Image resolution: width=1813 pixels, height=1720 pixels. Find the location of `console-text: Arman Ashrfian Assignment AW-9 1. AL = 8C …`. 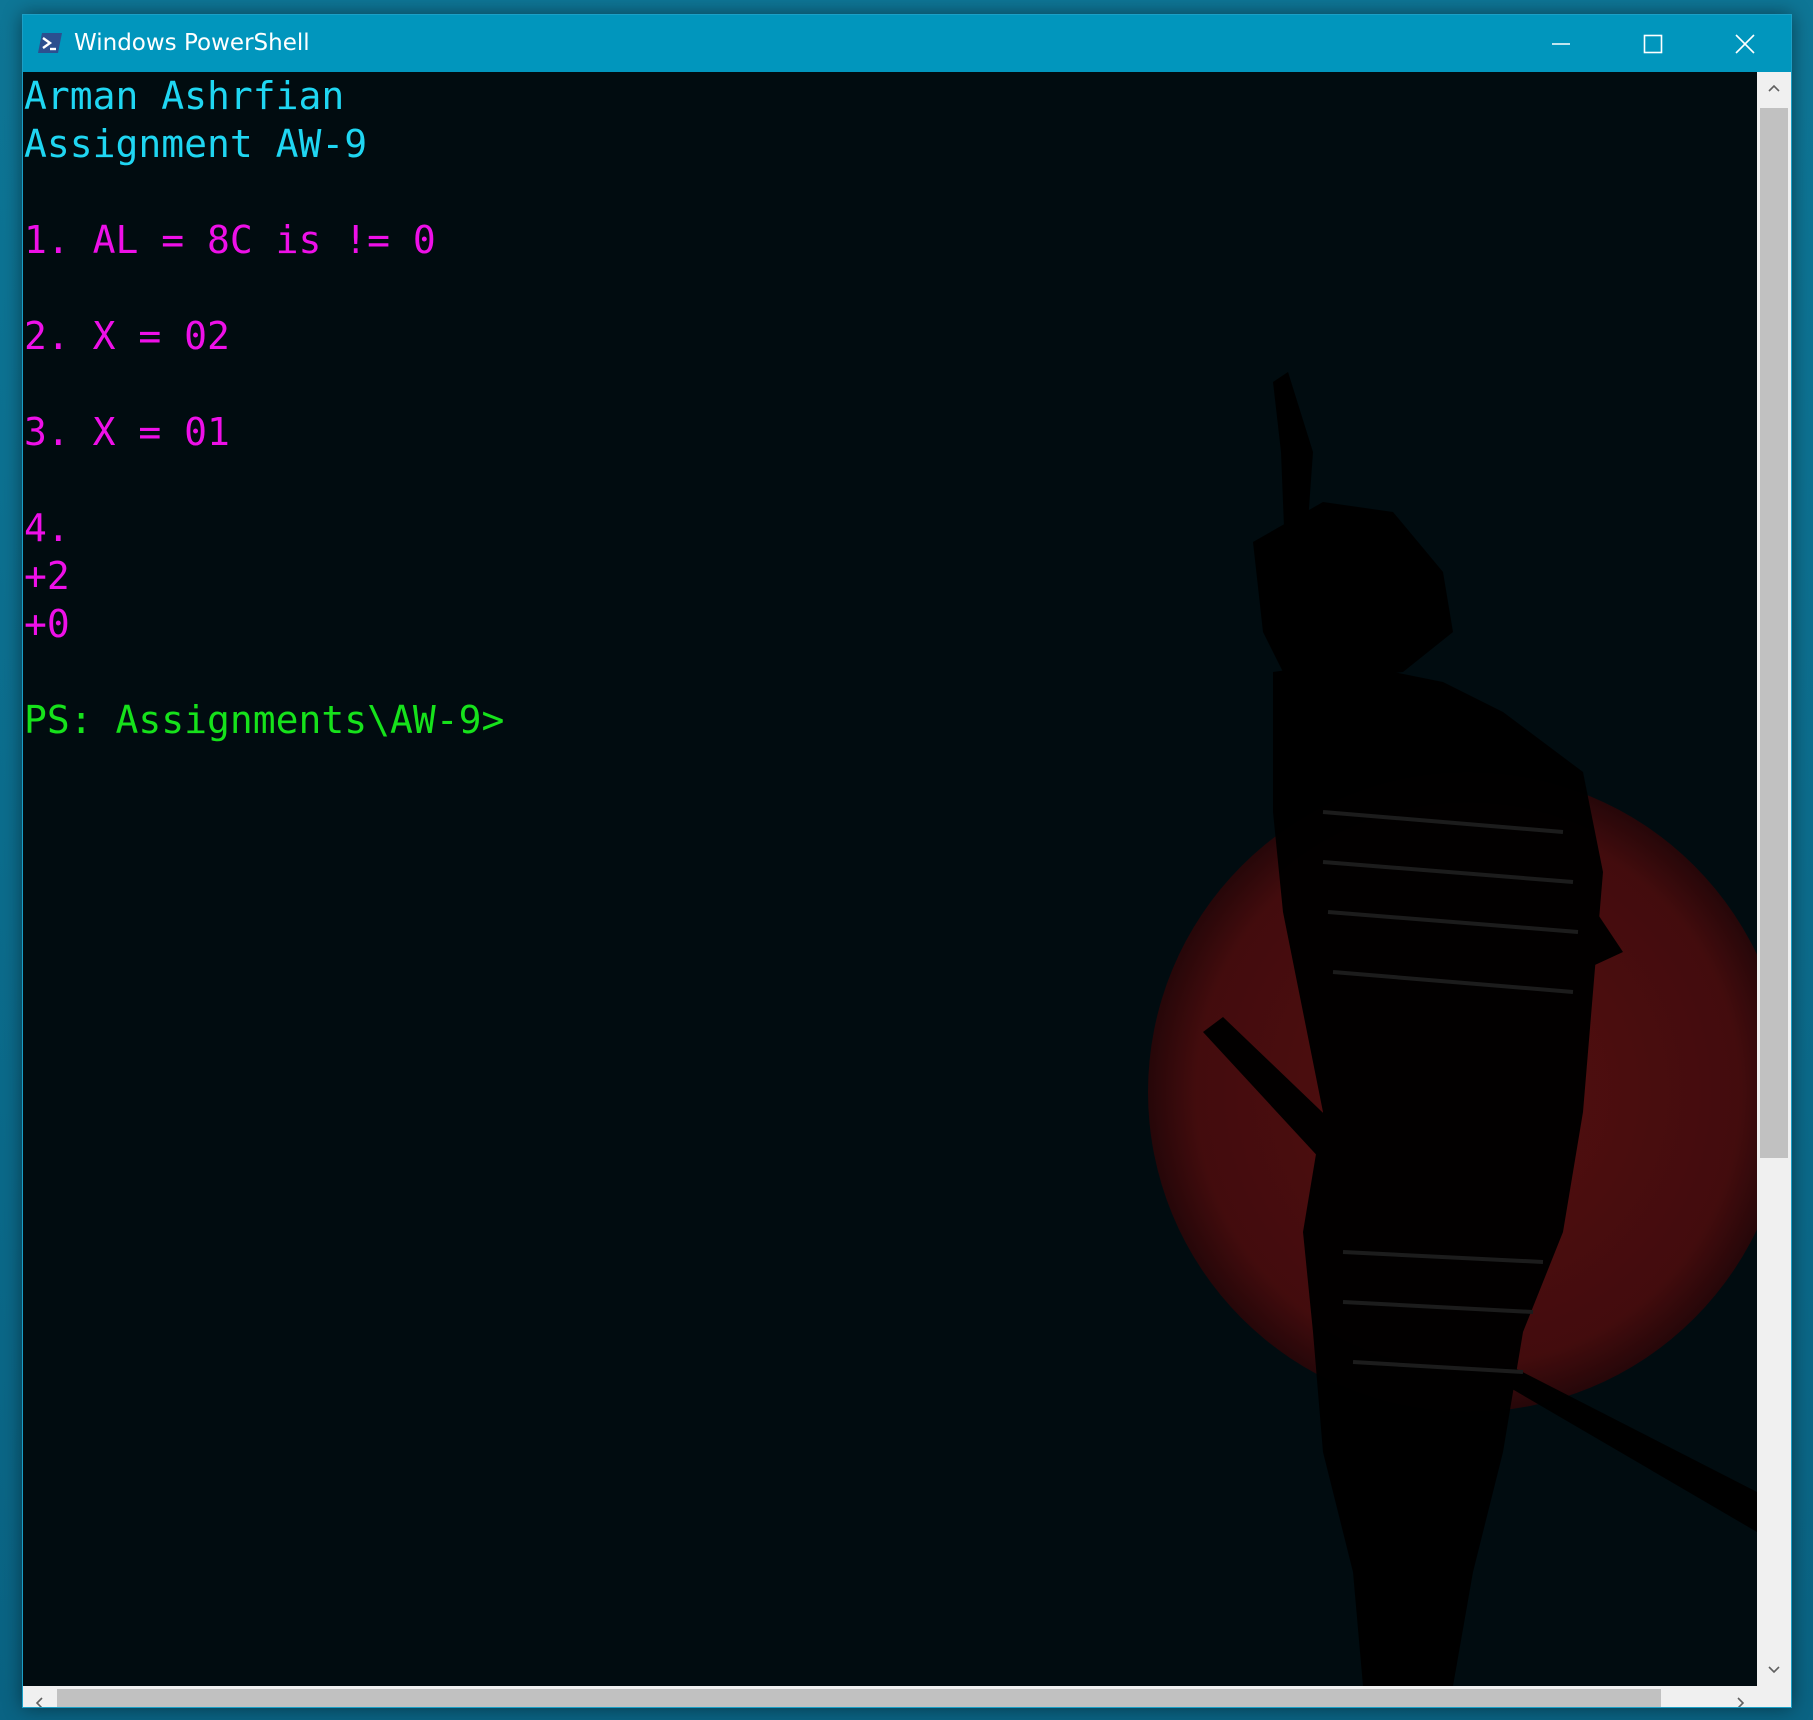

console-text: Arman Ashrfian Assignment AW-9 1. AL = 8C … is located at coordinates (264, 408).